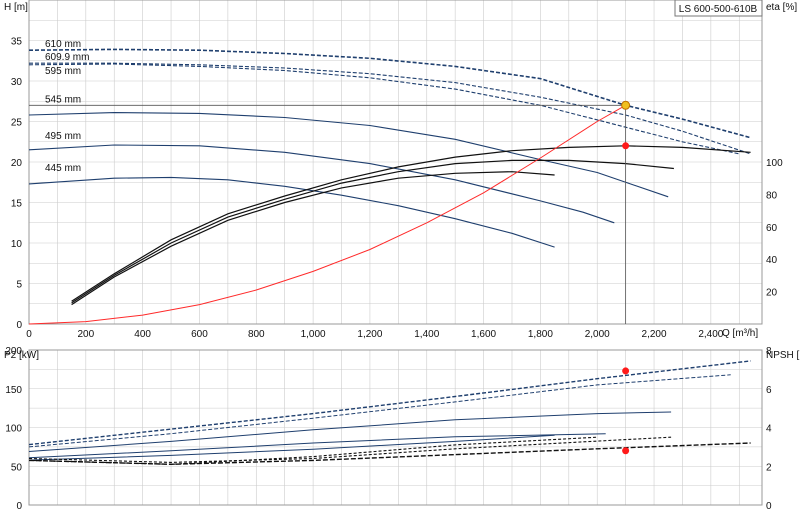 The image size is (800, 520). What do you see at coordinates (626, 371) in the screenshot?
I see `operating-point-power` at bounding box center [626, 371].